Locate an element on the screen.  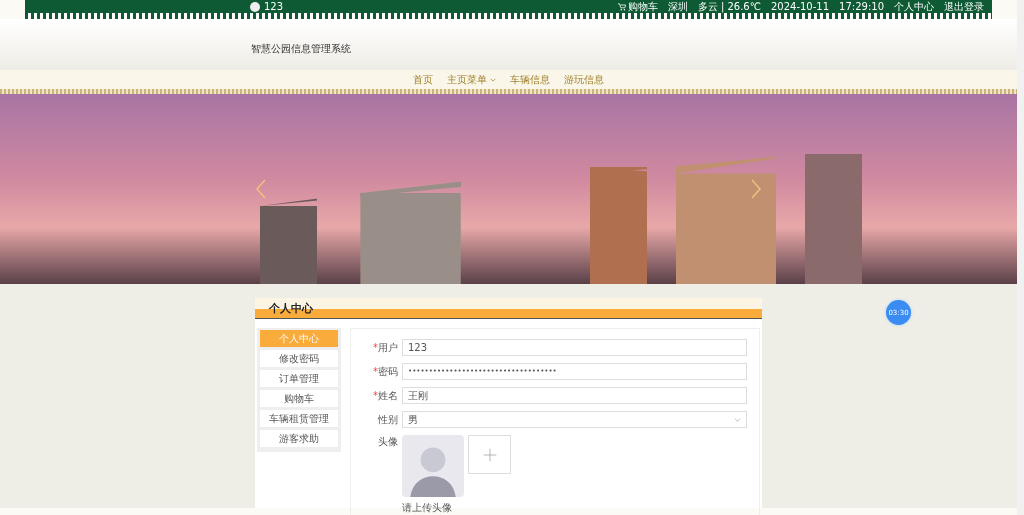
cart-icon is located at coordinates (621, 6).